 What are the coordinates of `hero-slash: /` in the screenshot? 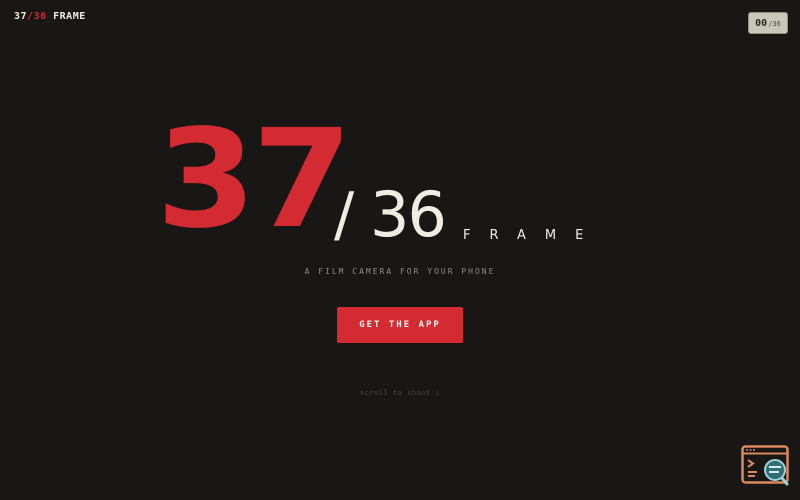 It's located at (344, 215).